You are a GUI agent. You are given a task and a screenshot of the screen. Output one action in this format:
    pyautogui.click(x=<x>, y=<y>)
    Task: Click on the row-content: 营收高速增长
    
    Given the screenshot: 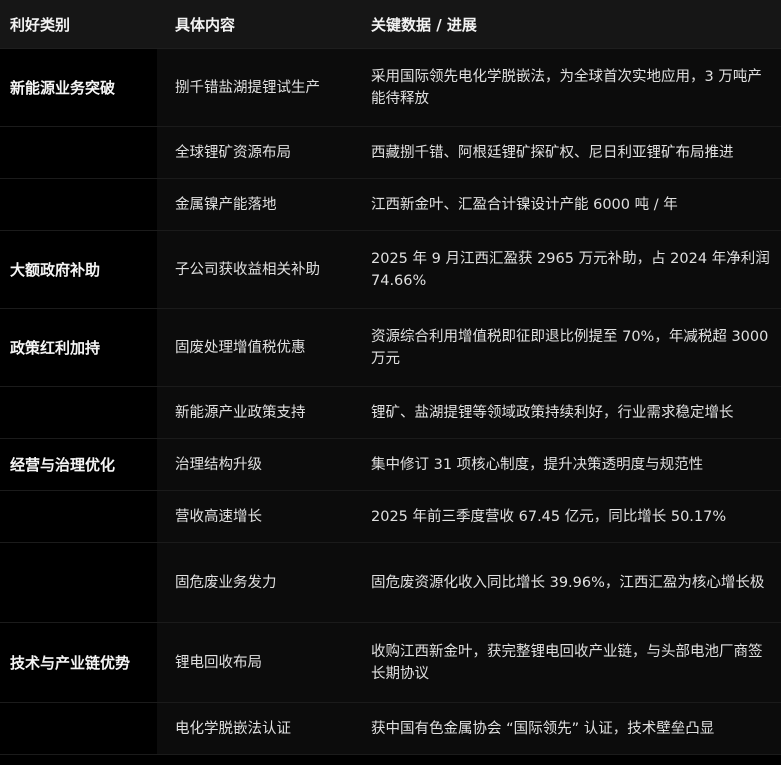 What is the action you would take?
    pyautogui.click(x=255, y=516)
    